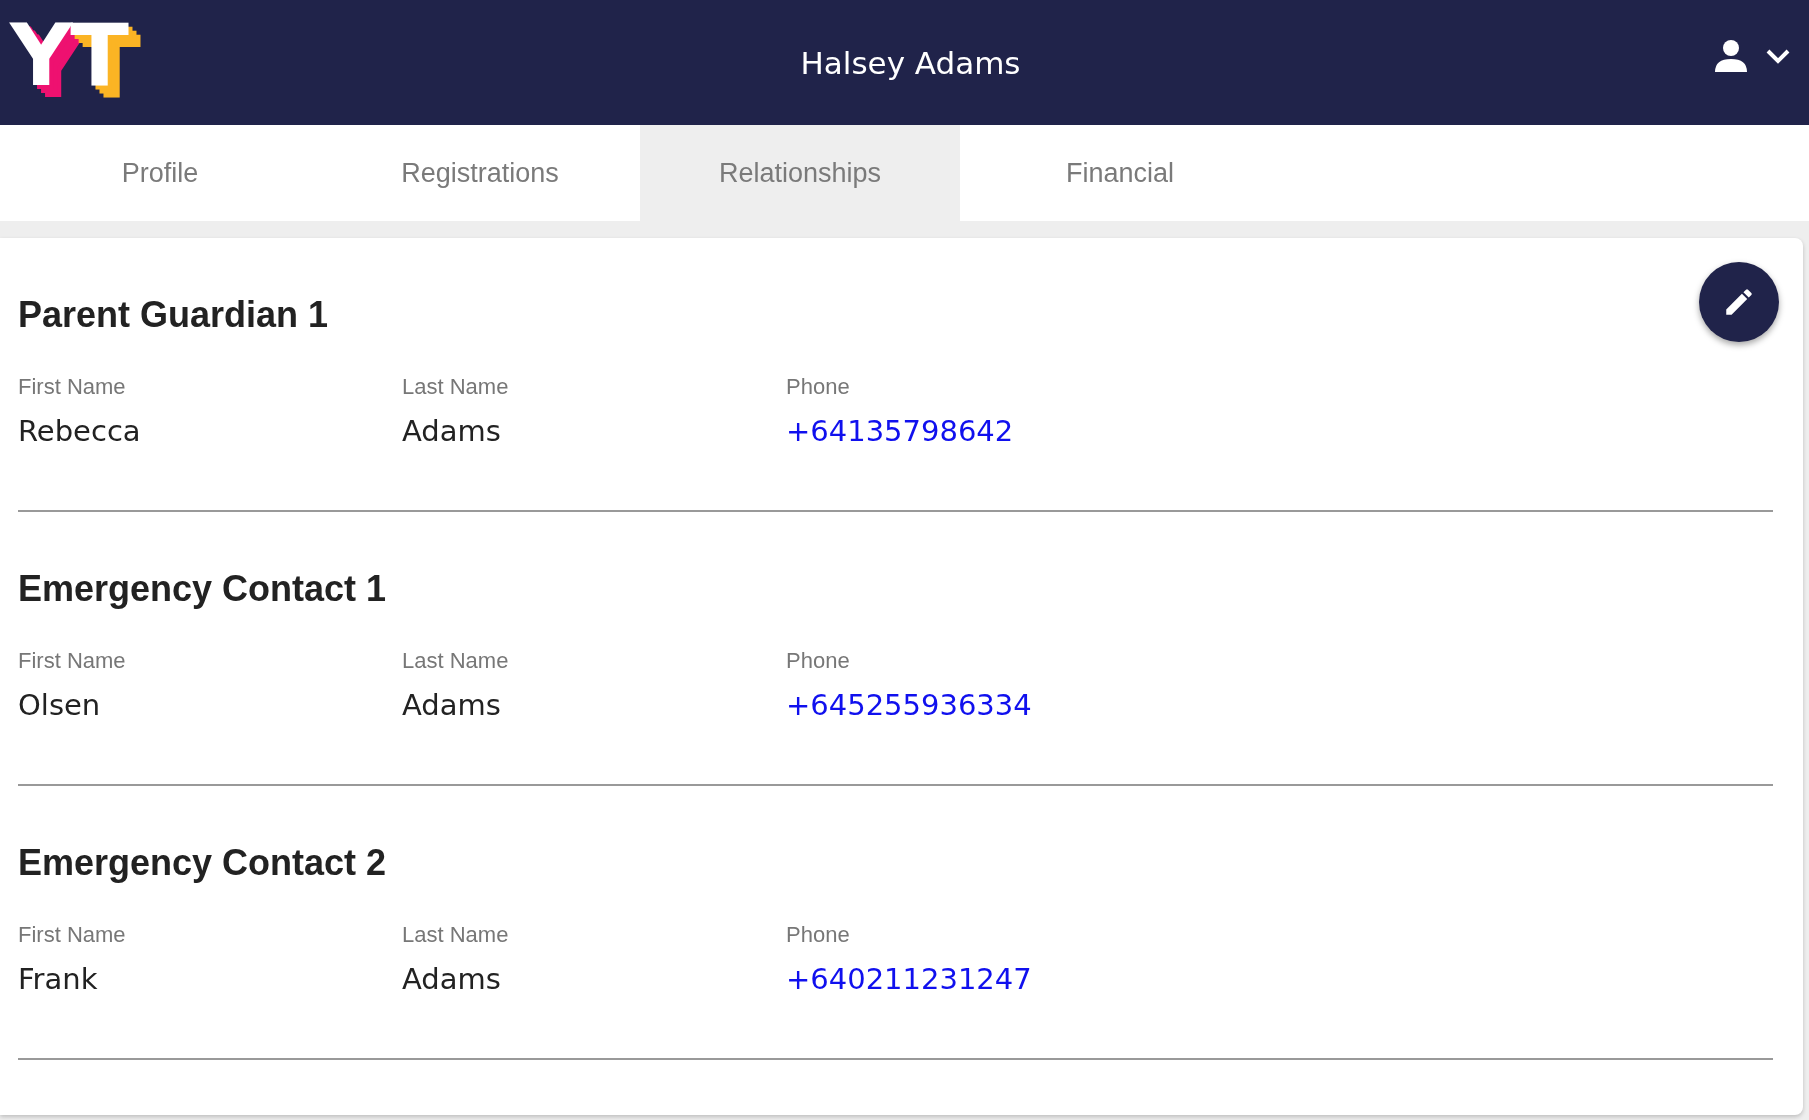 This screenshot has height=1120, width=1809. Describe the element at coordinates (910, 62) in the screenshot. I see `page-title: Halsey Adams` at that location.